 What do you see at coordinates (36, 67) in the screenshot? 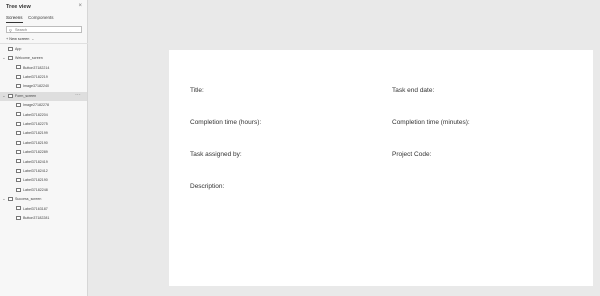
I see `tree-item-label: Button37182214` at bounding box center [36, 67].